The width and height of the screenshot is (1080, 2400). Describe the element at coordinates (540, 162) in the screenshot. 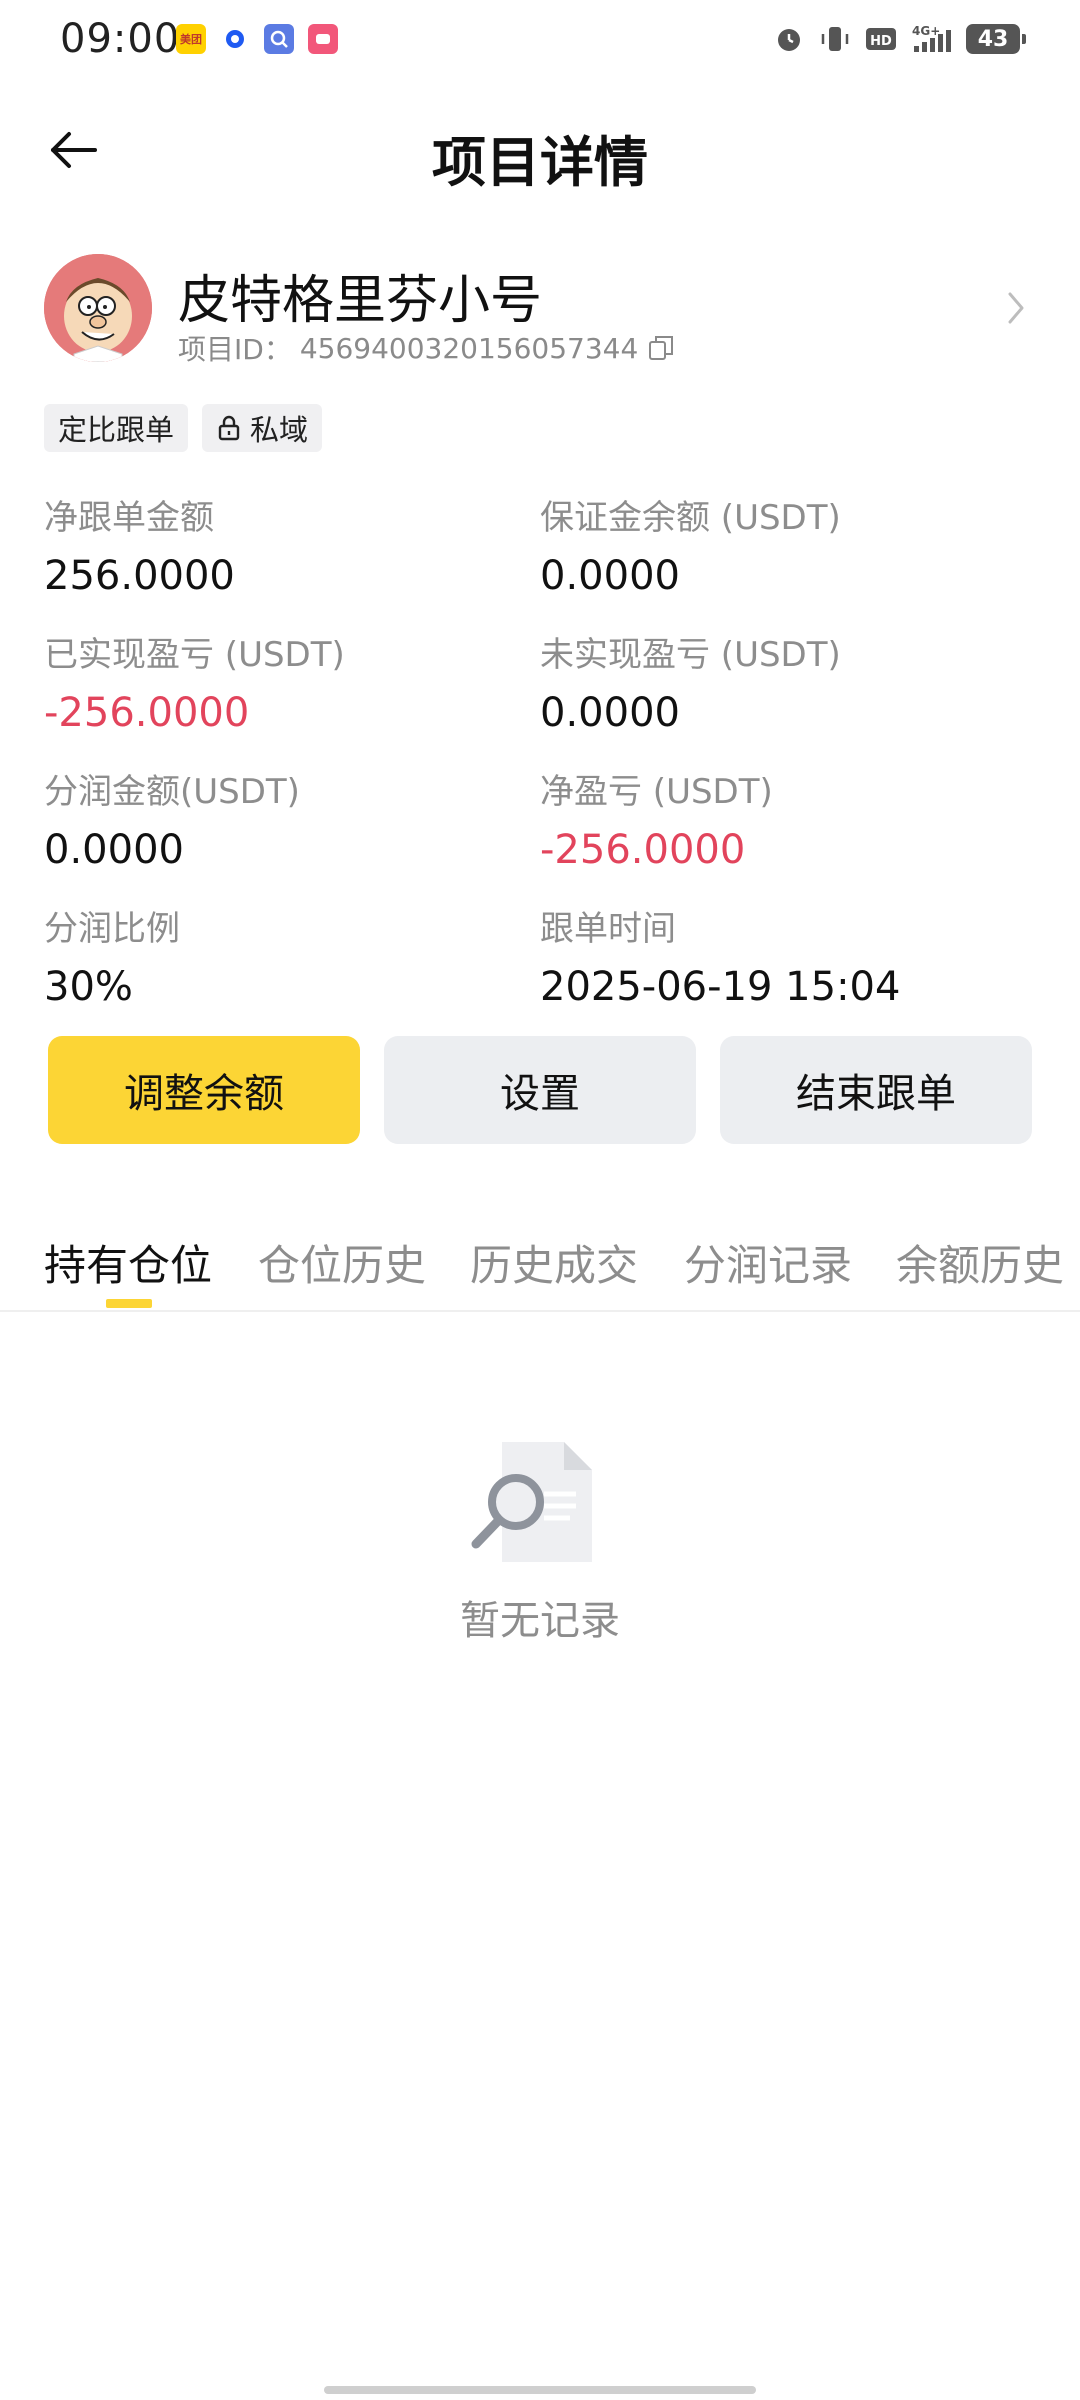

I see `page-title: 项目详情` at that location.